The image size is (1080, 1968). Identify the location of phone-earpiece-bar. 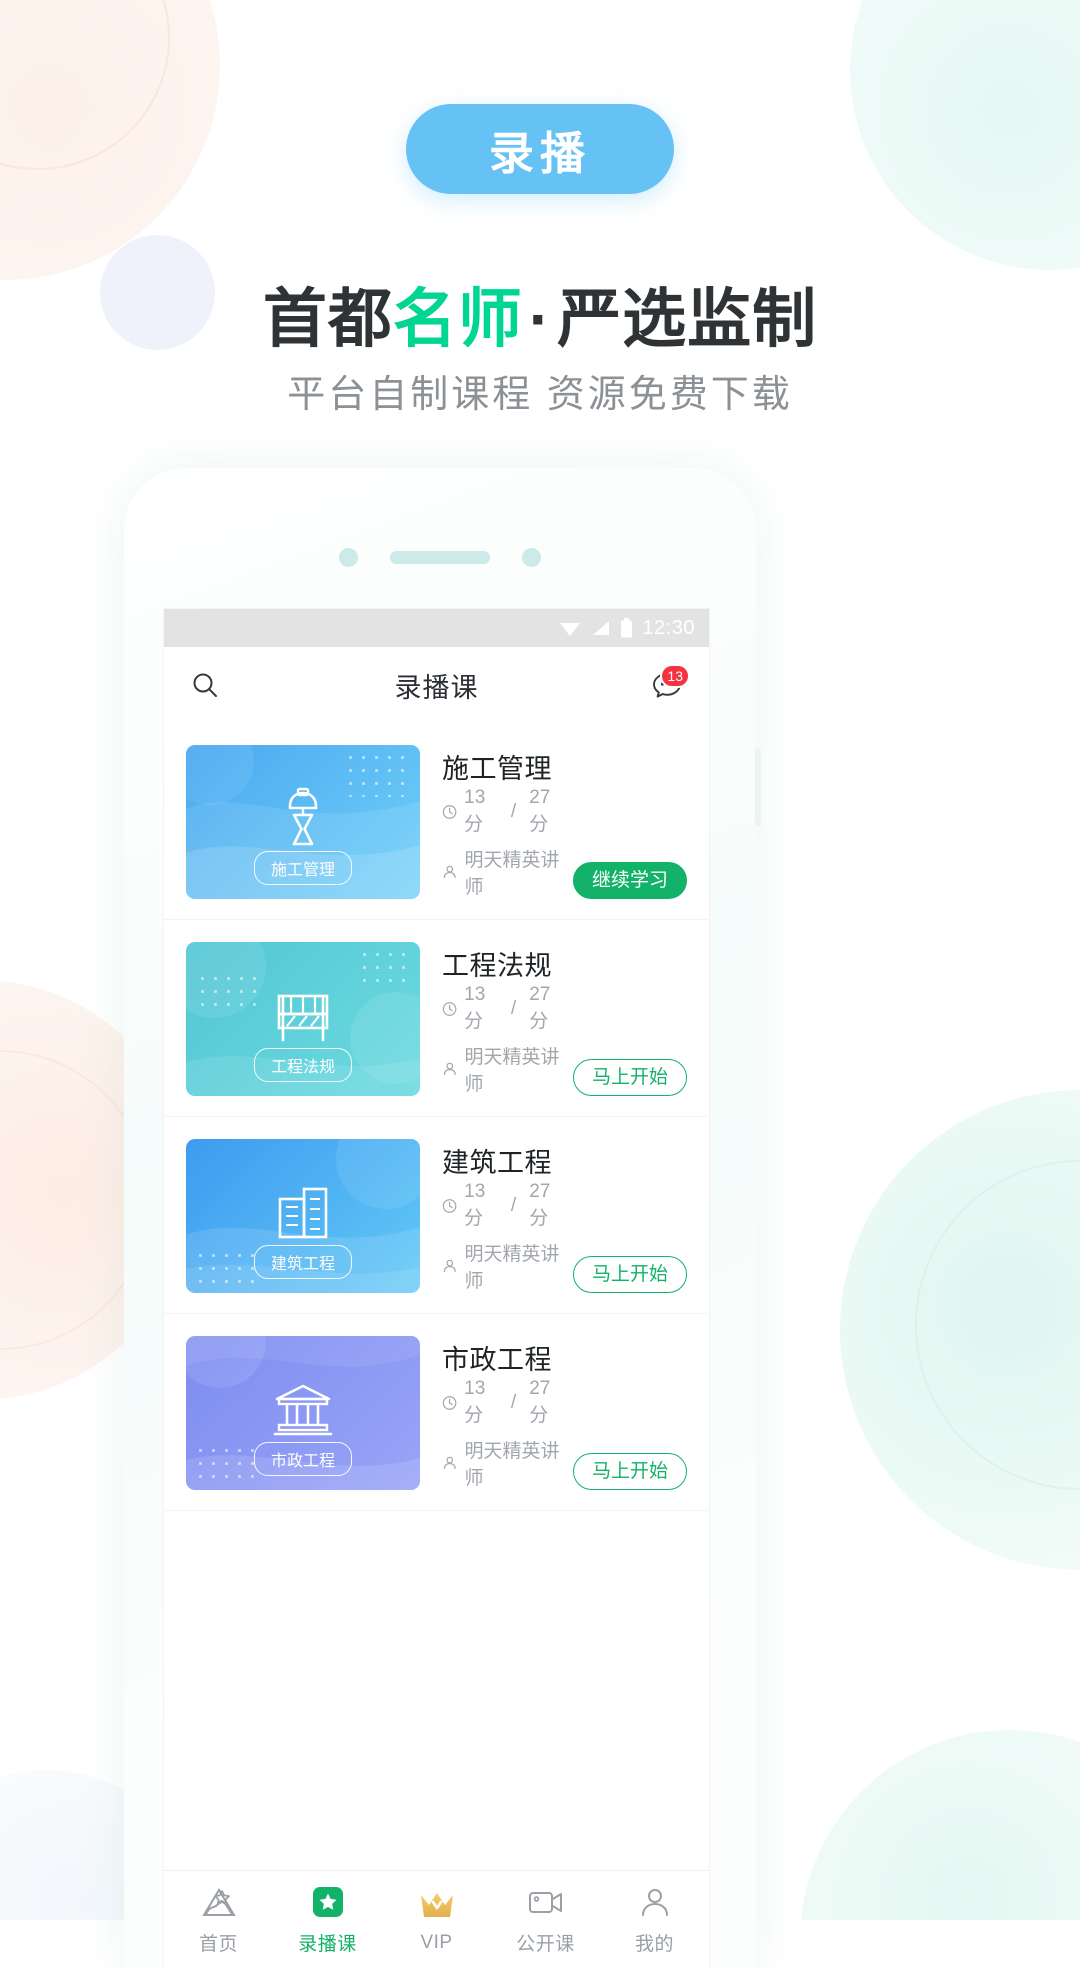
(440, 557).